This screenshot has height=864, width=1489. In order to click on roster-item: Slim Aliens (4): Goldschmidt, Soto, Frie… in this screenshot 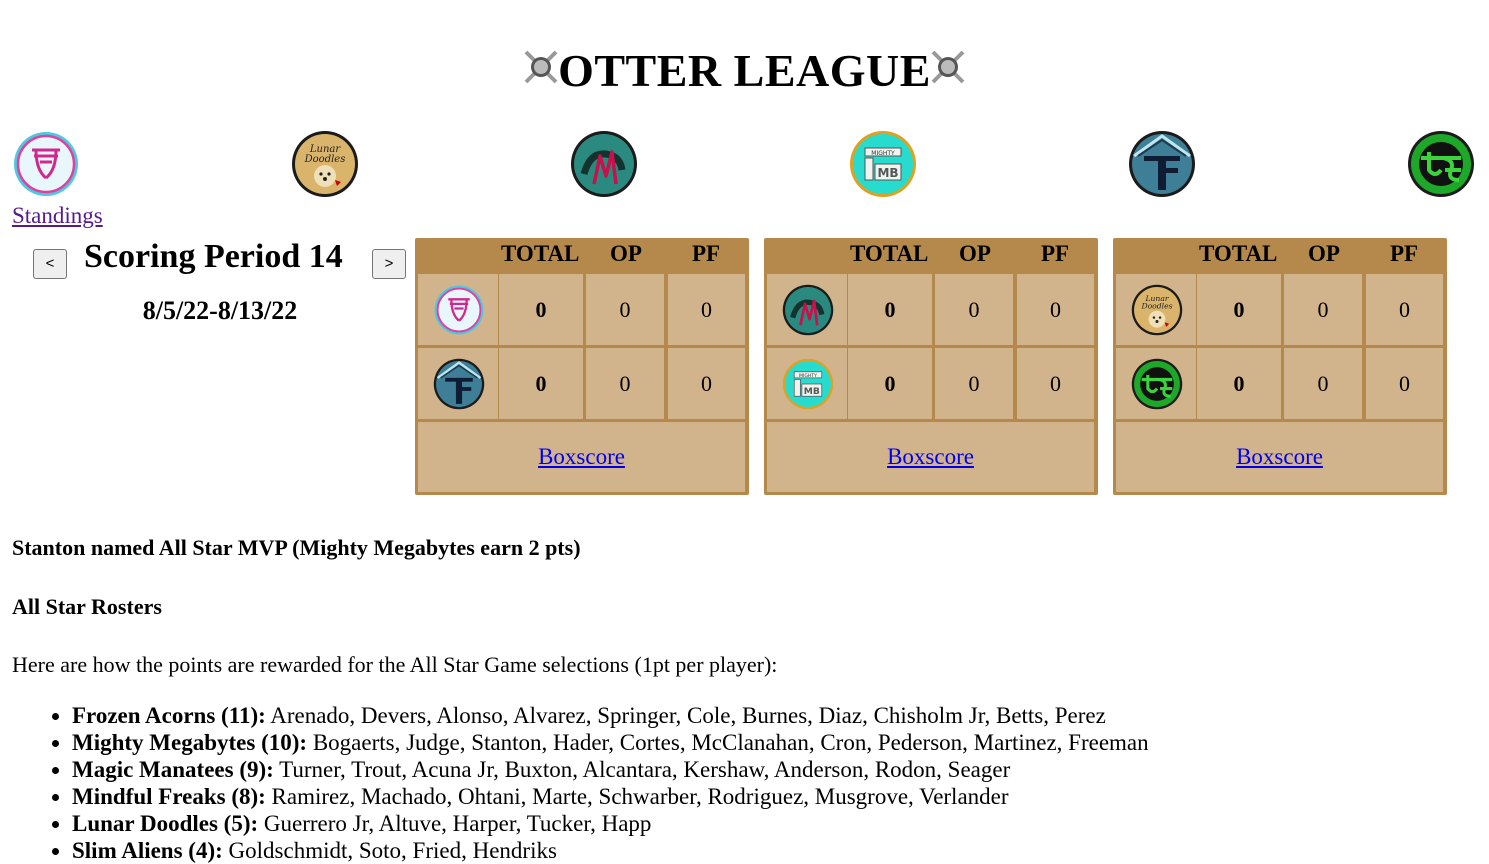, I will do `click(610, 850)`.